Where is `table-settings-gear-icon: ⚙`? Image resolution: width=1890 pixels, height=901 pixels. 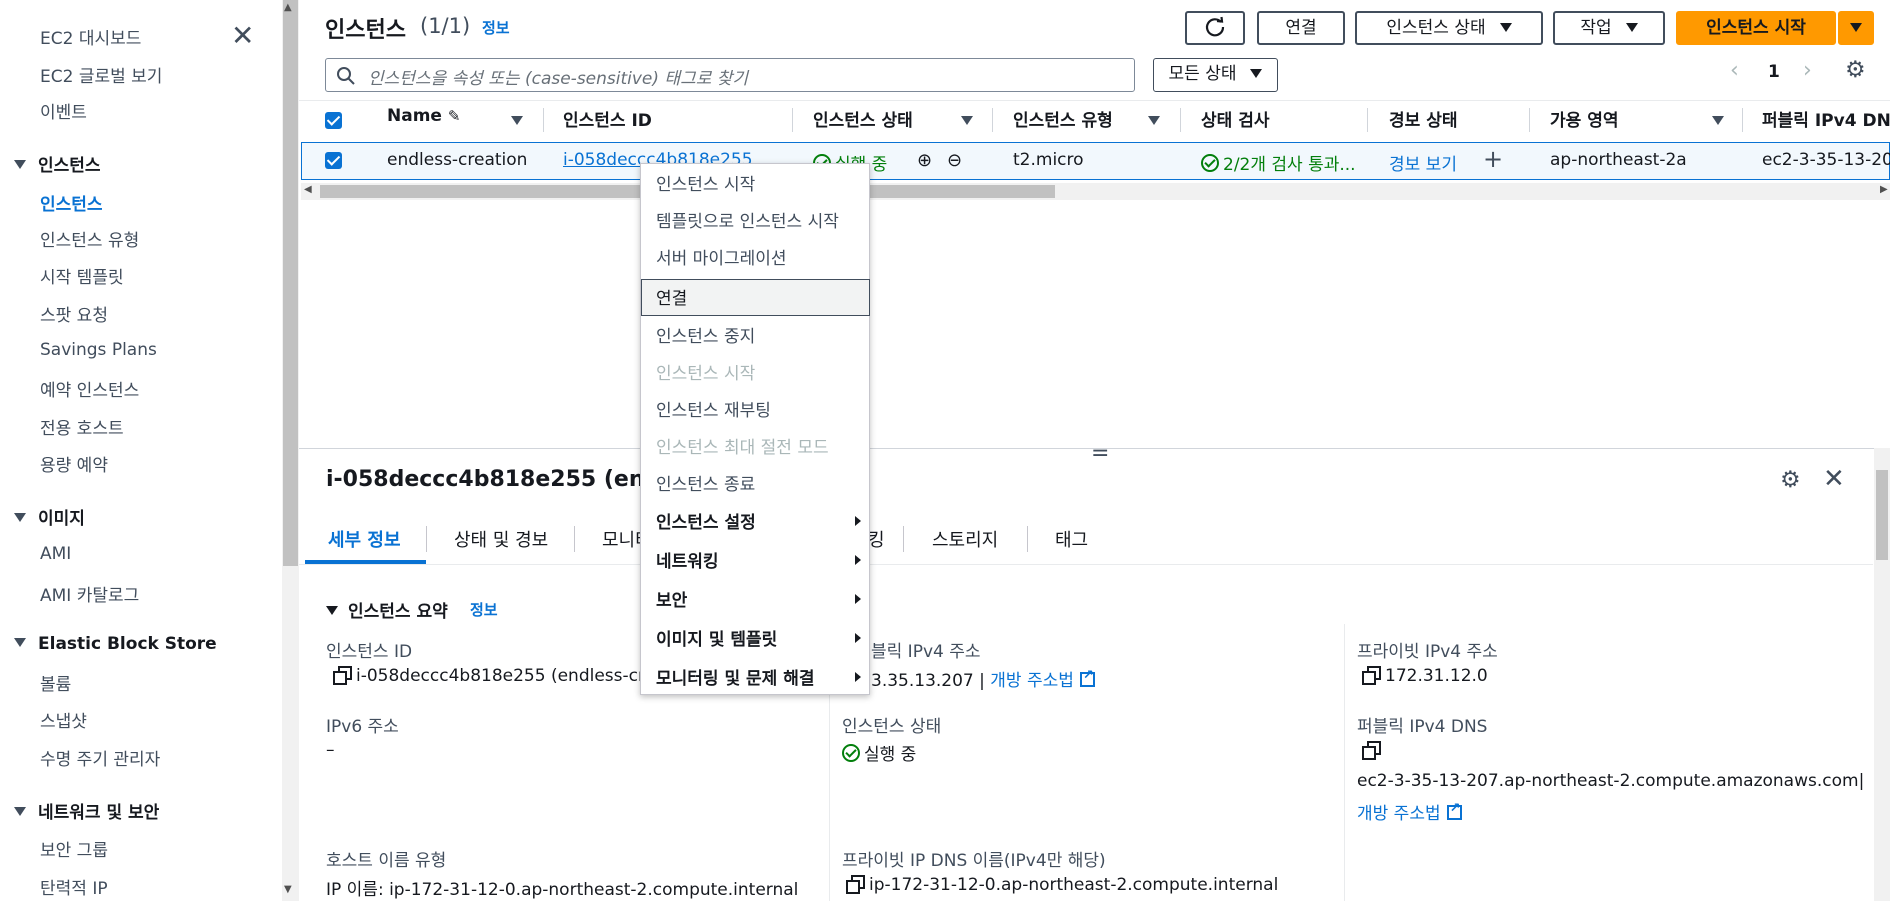 table-settings-gear-icon: ⚙ is located at coordinates (1855, 70).